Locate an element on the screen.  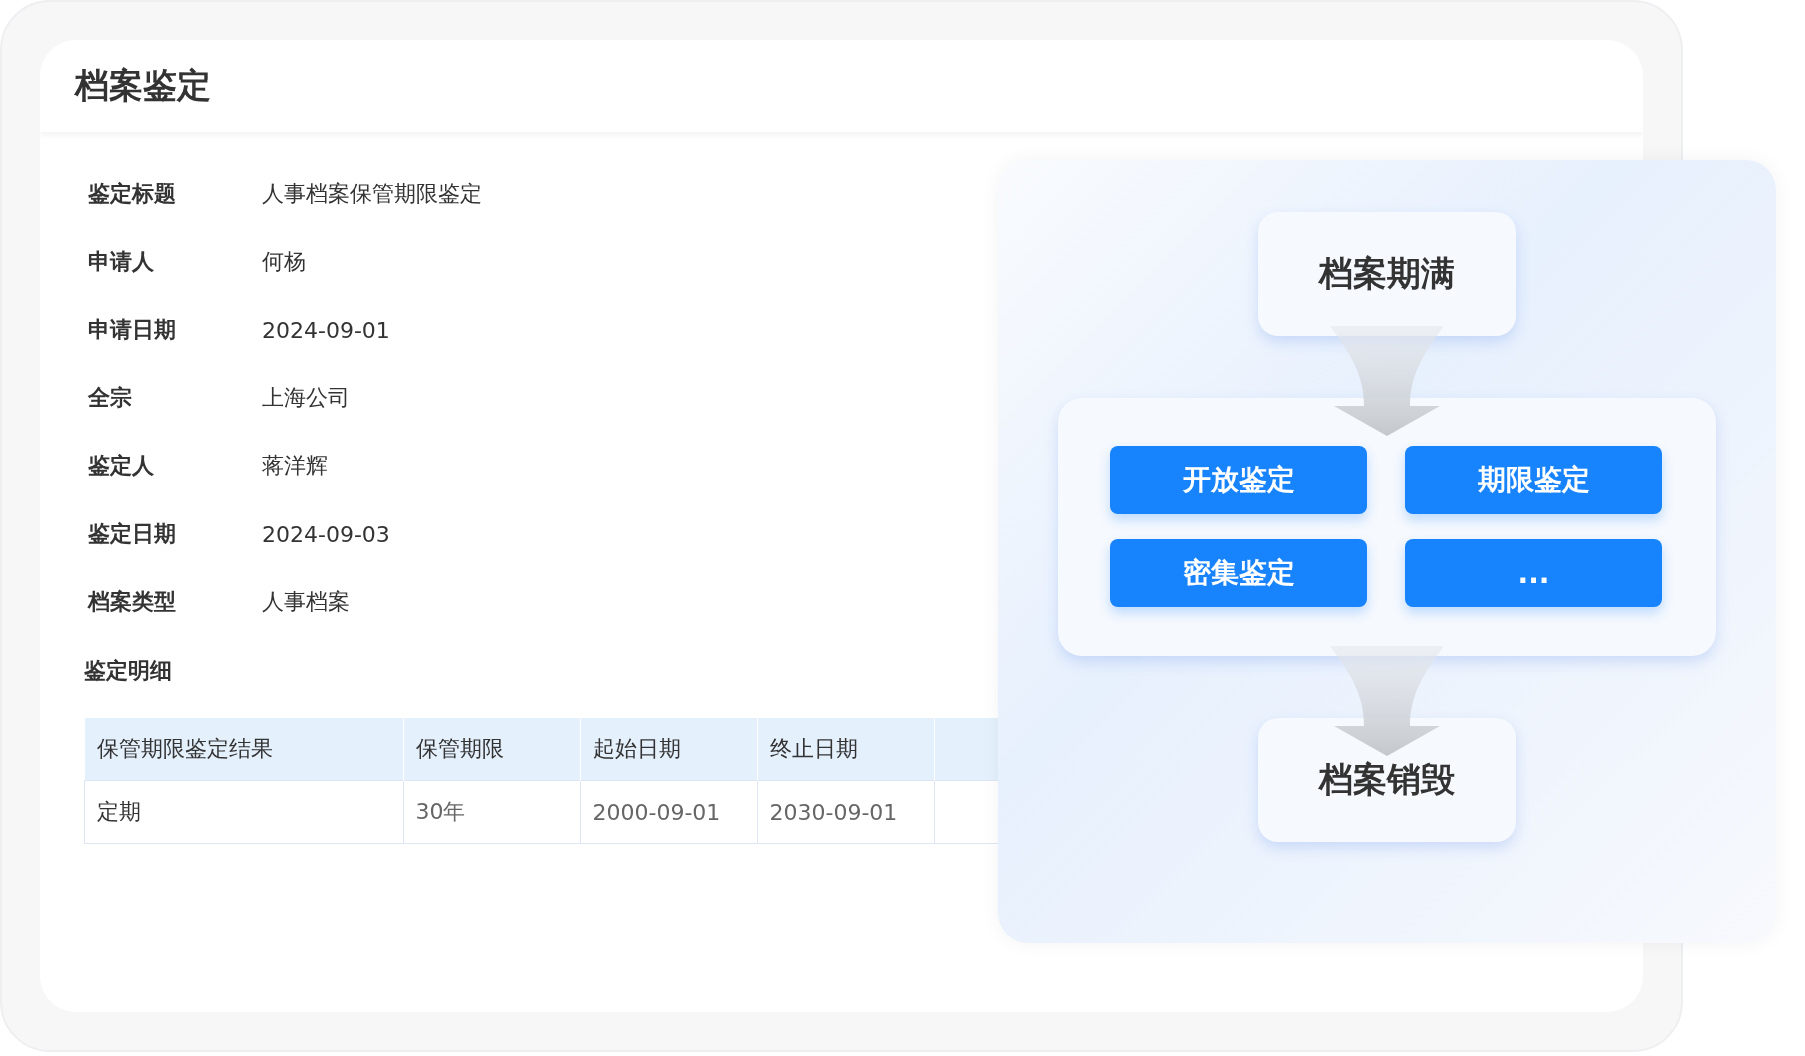
table-cell: 30年 is located at coordinates (491, 812).